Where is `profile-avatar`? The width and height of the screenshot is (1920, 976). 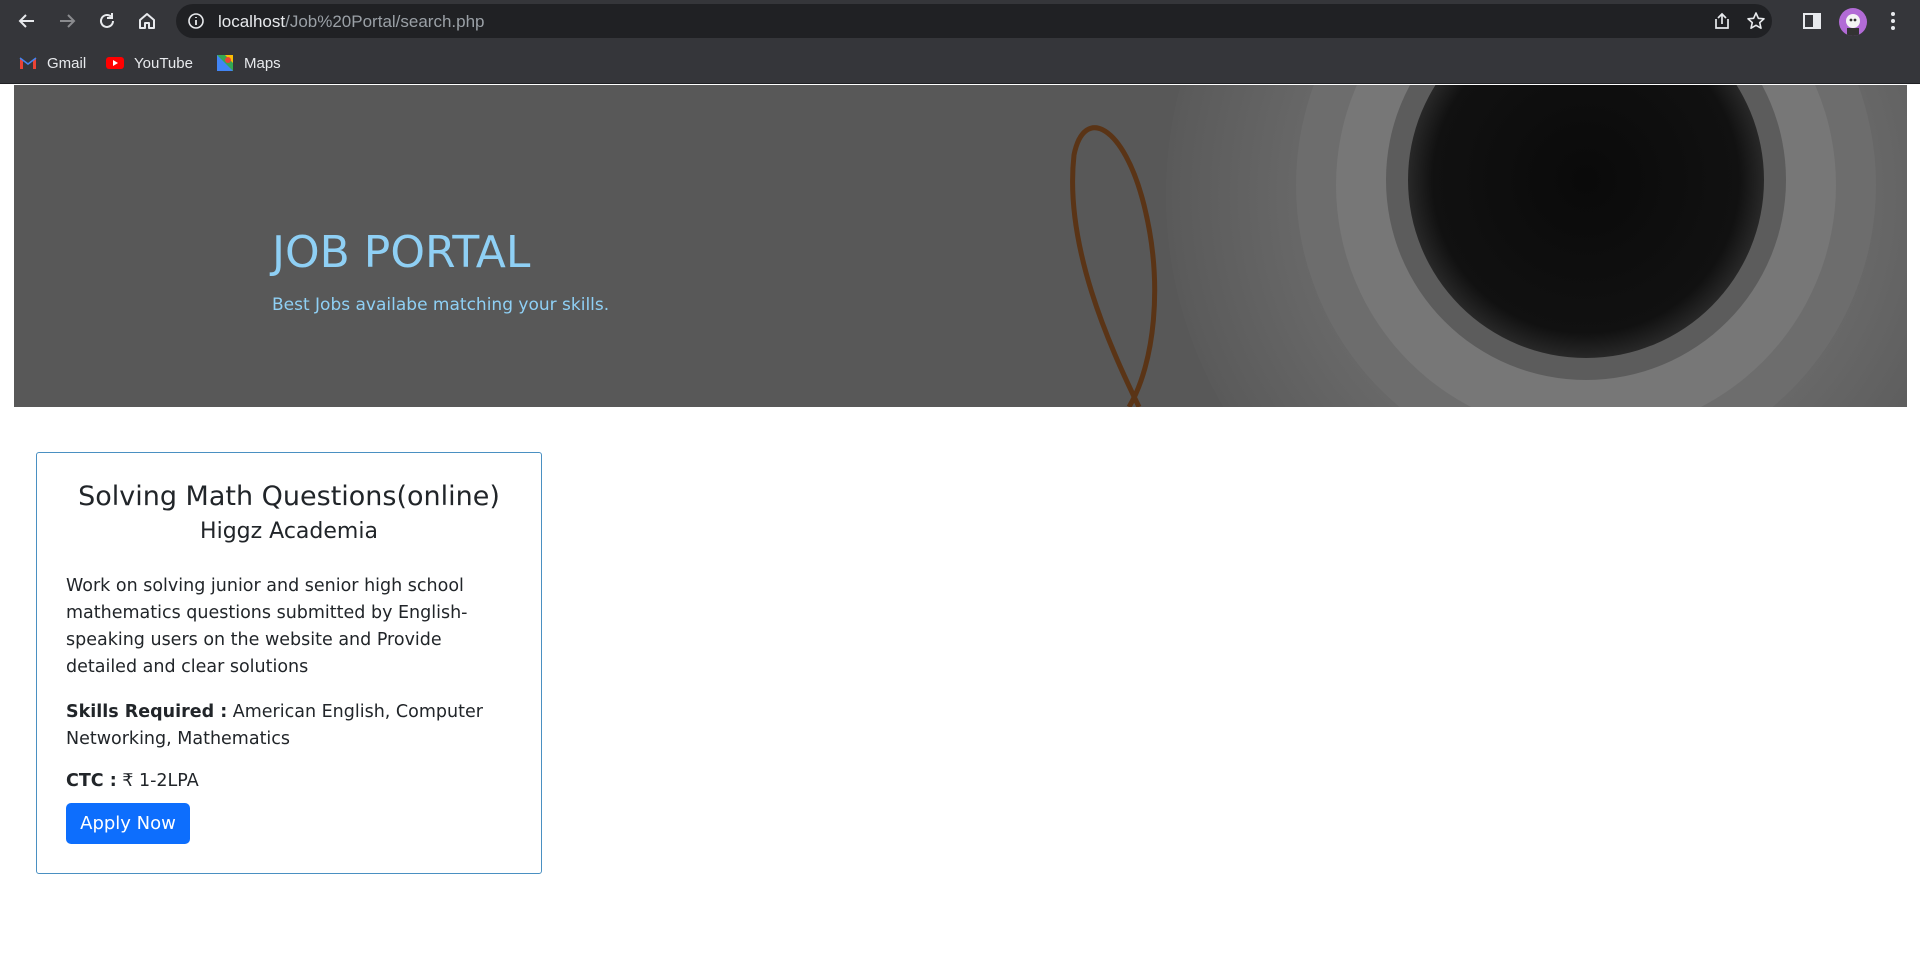 profile-avatar is located at coordinates (1853, 22).